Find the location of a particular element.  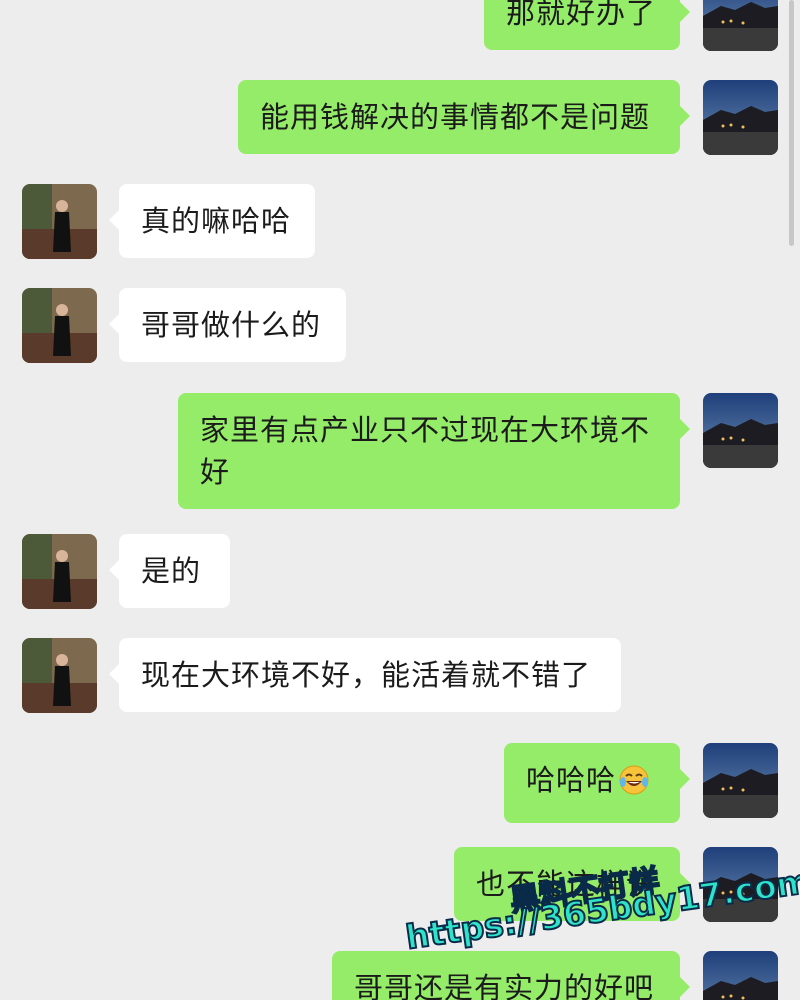

message-text: 能用钱解决的事情都不是问题 is located at coordinates (455, 117).